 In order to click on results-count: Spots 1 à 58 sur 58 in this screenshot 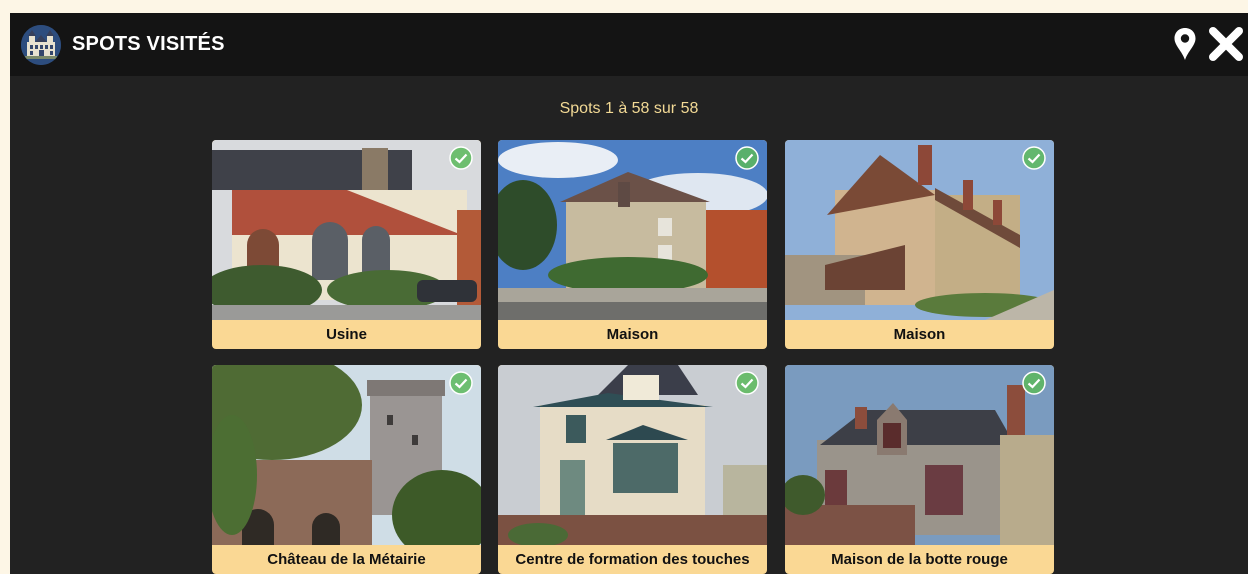, I will do `click(629, 108)`.